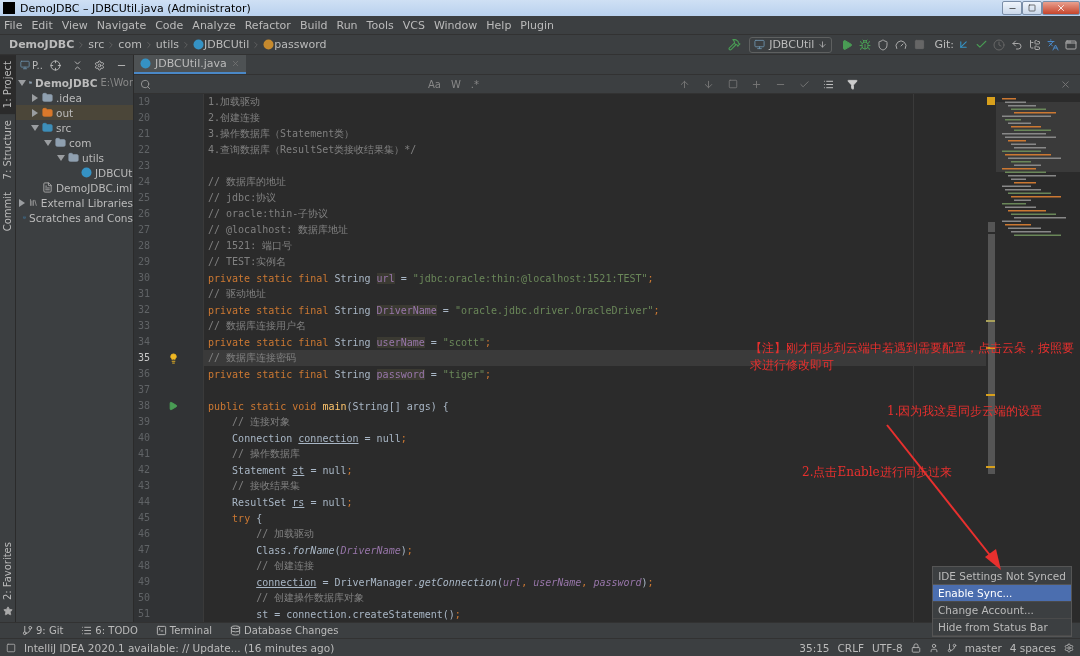 This screenshot has width=1080, height=656. I want to click on annotation-text: 【注】刚才同步到云端中若遇到需要配置，点击云朵，按照要求进行修改即可, so click(912, 357).